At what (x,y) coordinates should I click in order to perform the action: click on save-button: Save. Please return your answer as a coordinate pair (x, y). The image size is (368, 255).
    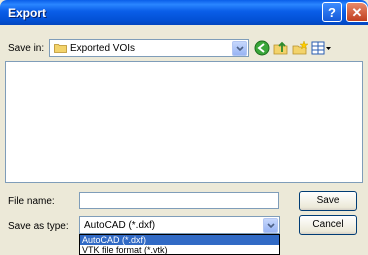
    Looking at the image, I should click on (328, 201).